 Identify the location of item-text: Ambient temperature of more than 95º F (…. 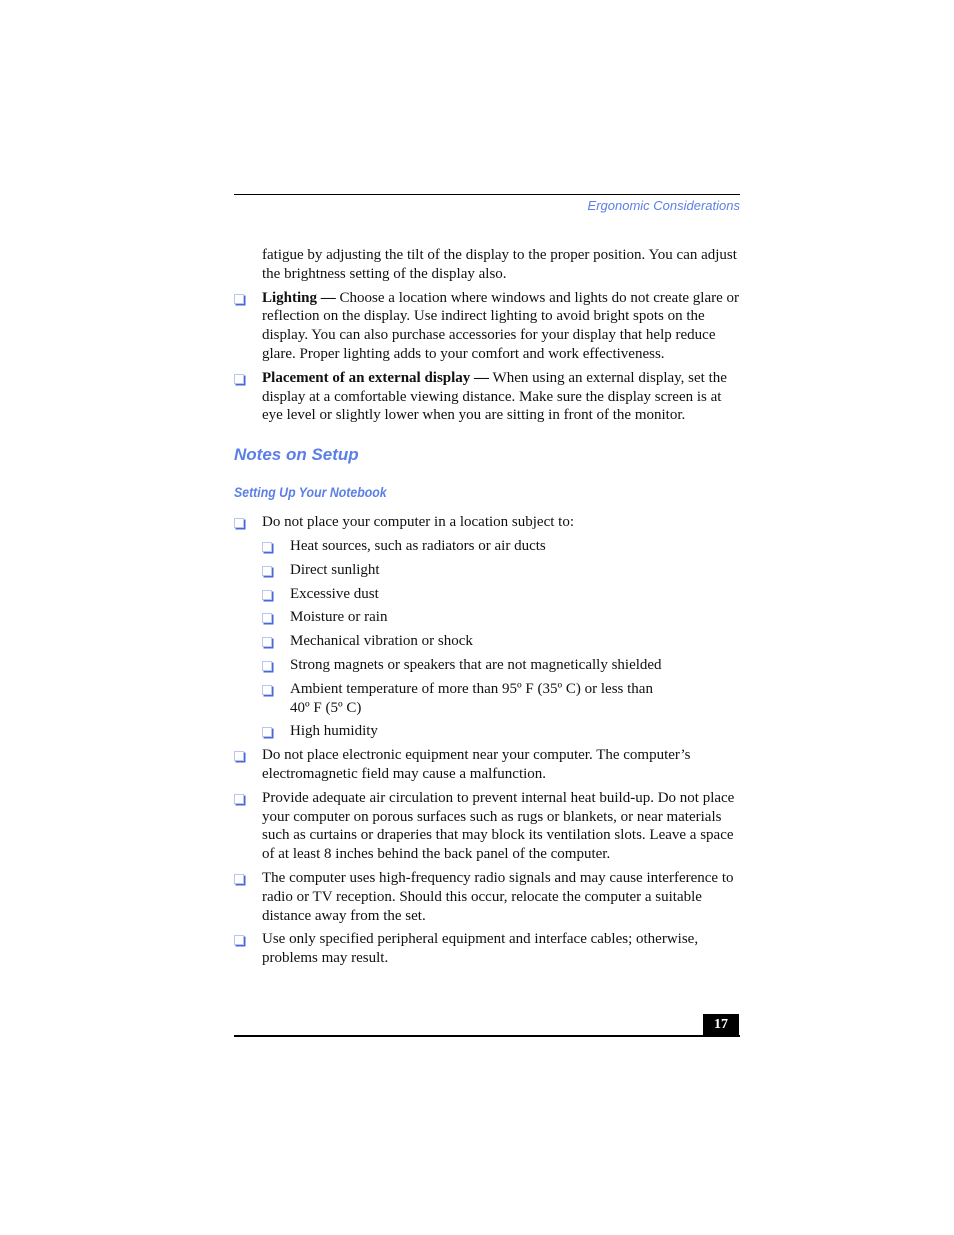
(471, 698).